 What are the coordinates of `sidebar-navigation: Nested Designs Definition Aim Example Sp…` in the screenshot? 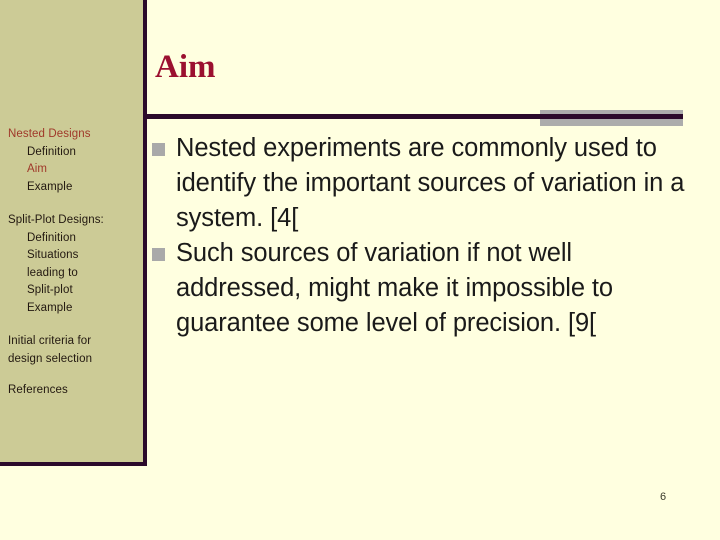 It's located at (71, 263).